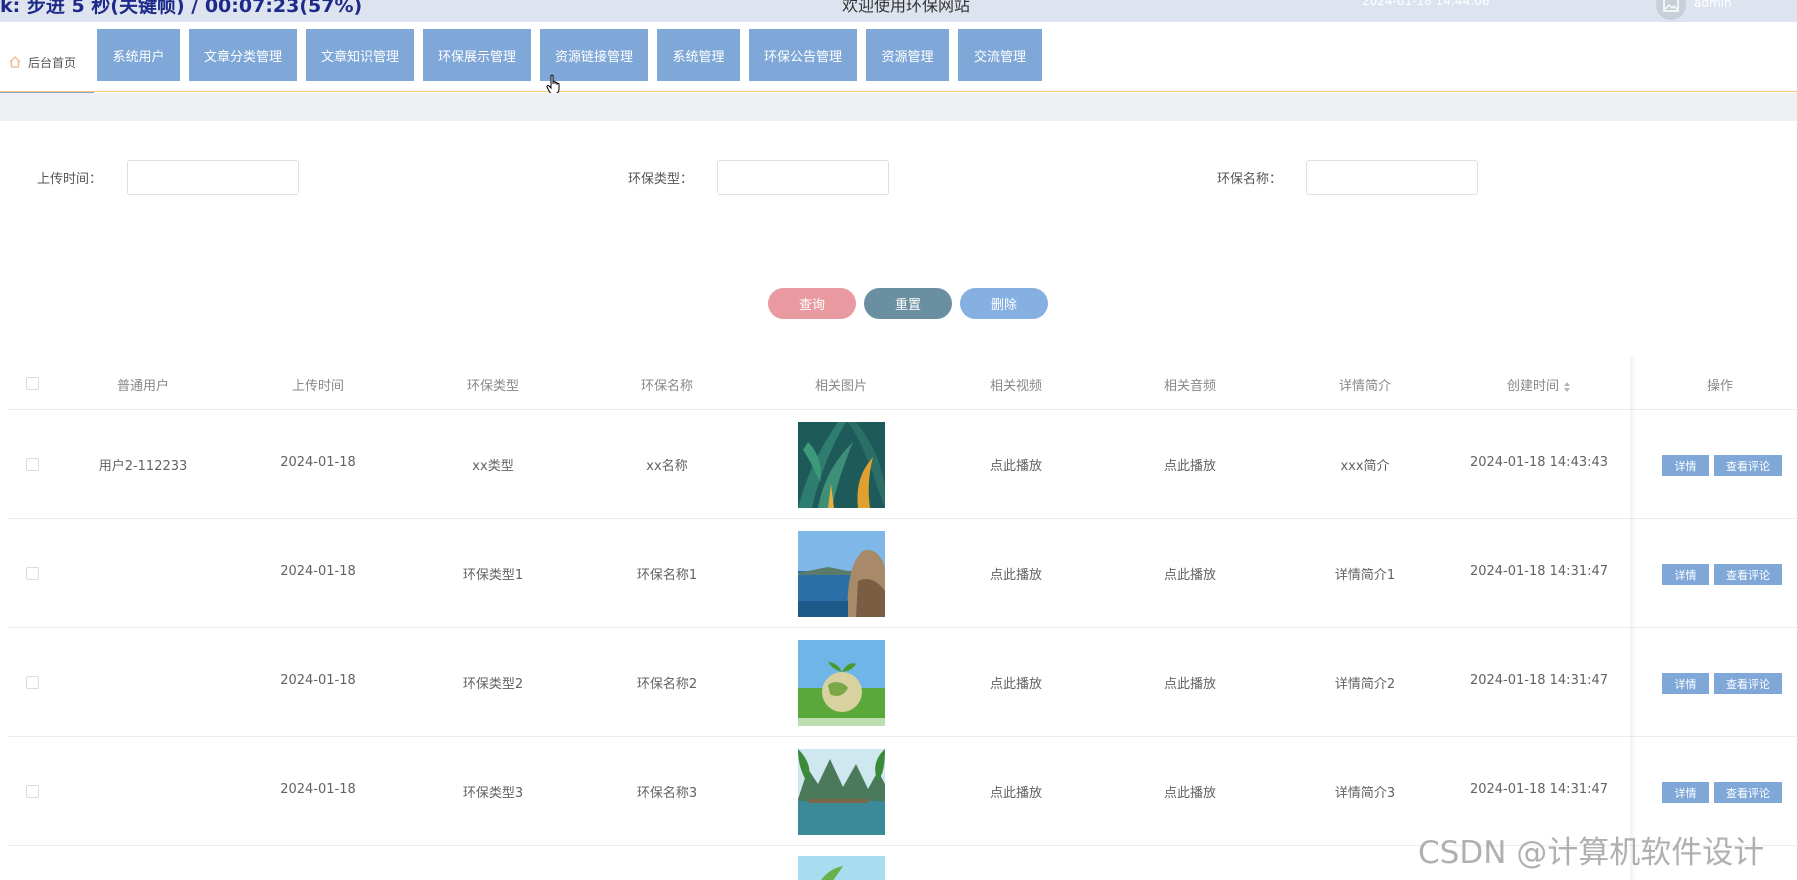 The width and height of the screenshot is (1797, 880). I want to click on tab-home: 后台首页, so click(47, 62).